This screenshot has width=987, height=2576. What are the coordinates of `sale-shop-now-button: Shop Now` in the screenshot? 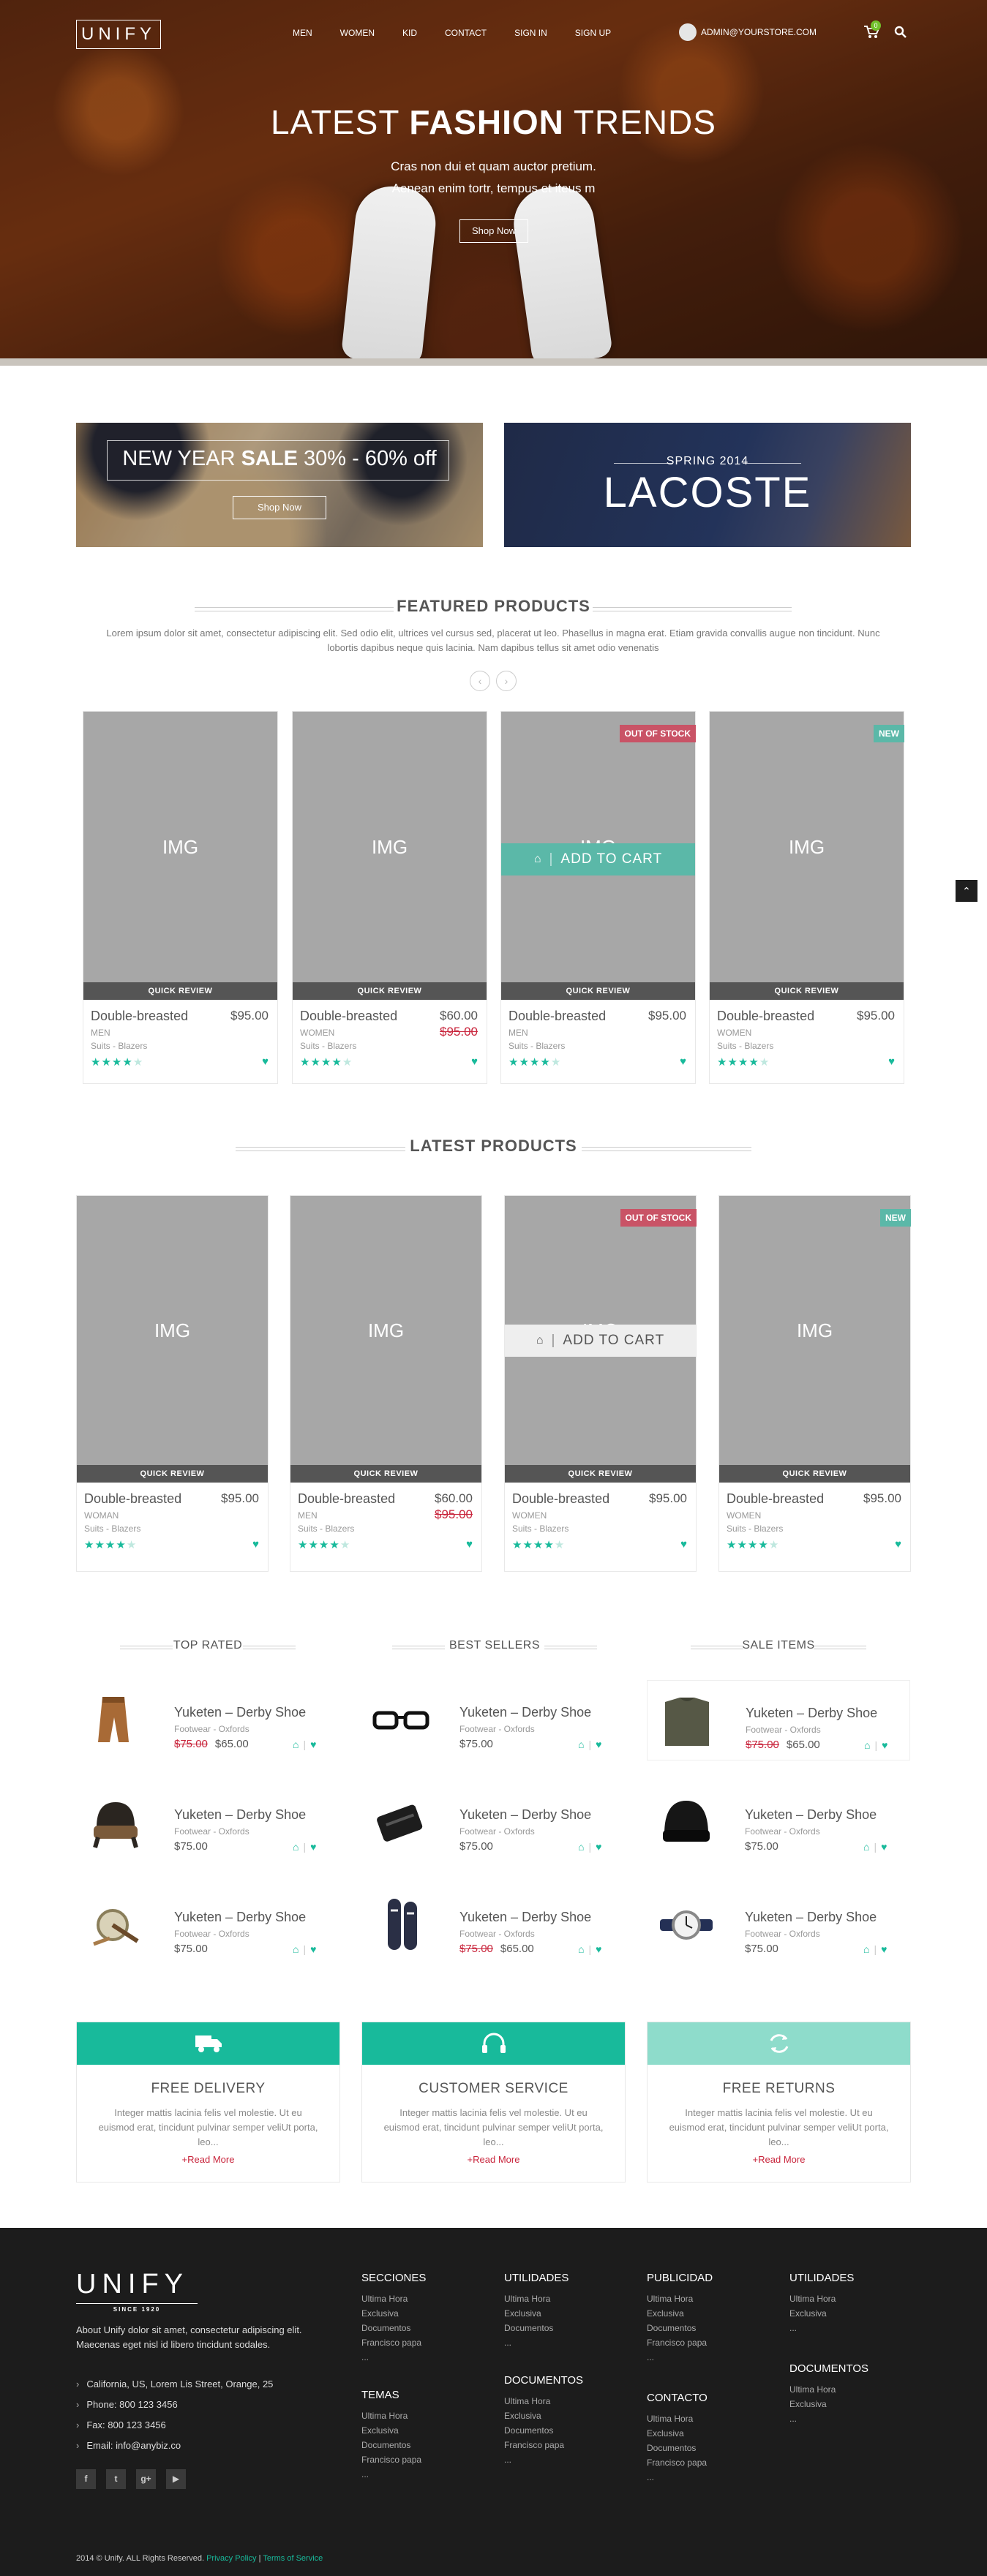 It's located at (279, 507).